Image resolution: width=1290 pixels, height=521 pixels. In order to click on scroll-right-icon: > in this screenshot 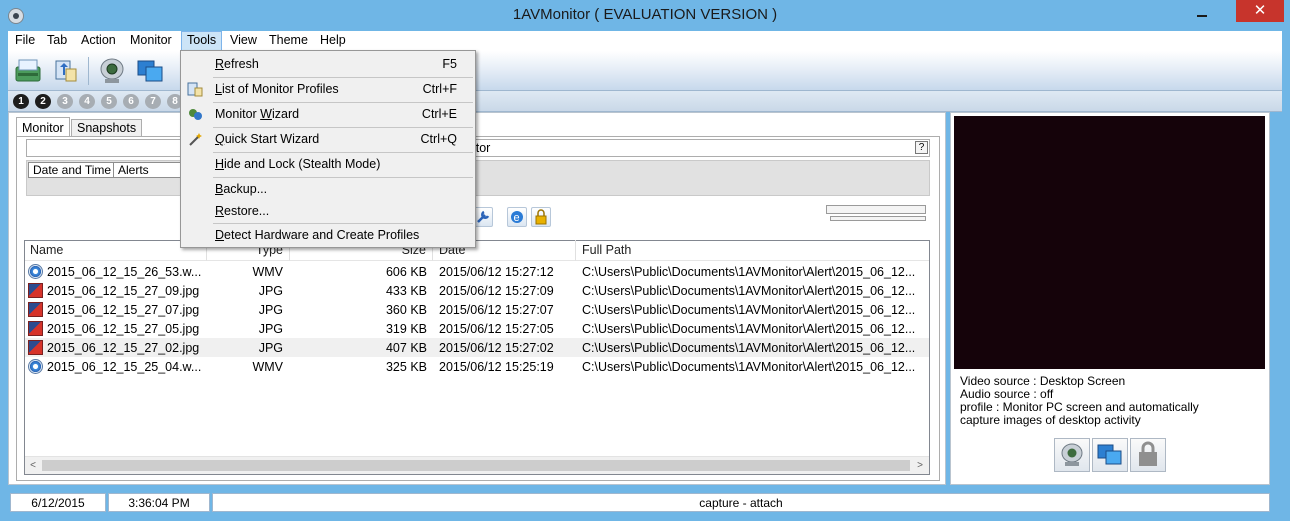, I will do `click(920, 466)`.